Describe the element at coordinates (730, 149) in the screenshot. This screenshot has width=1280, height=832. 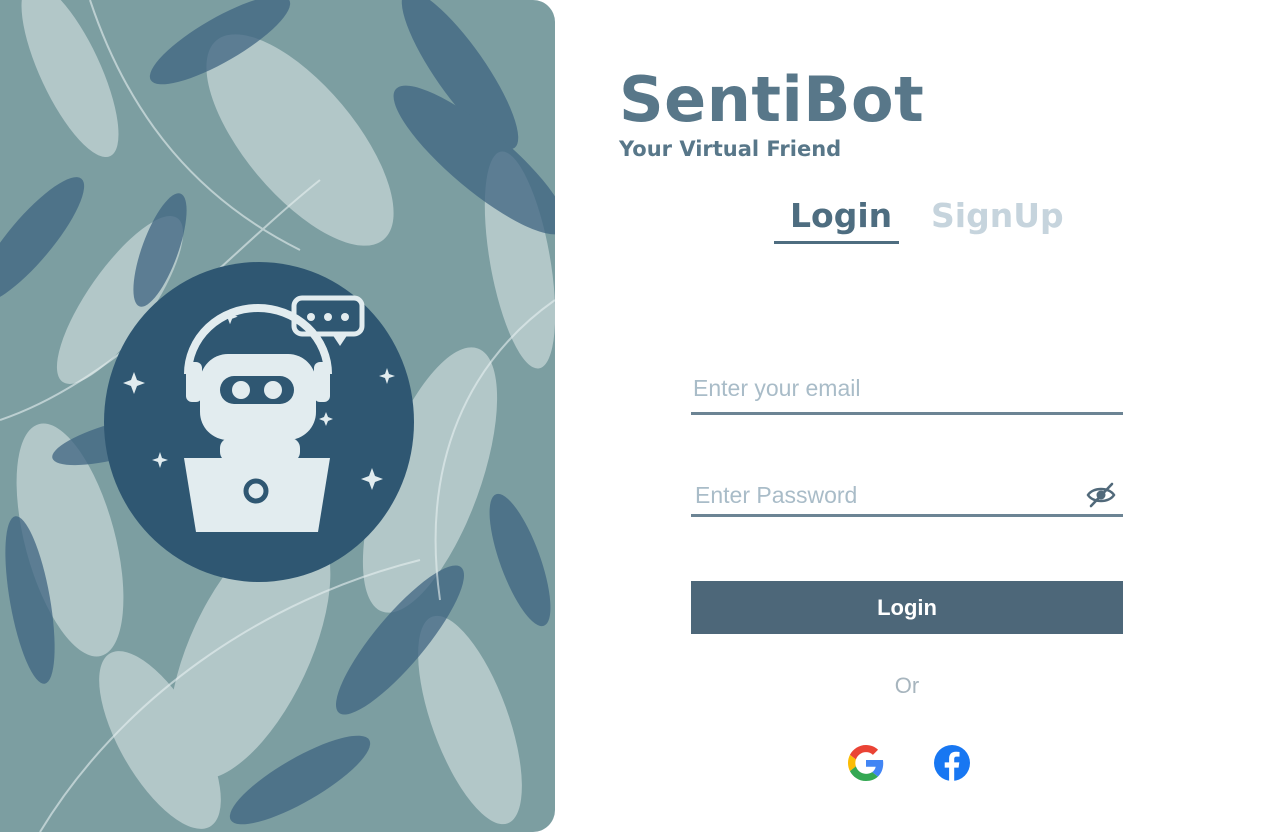
I see `brand-tagline: Your Virtual Friend` at that location.